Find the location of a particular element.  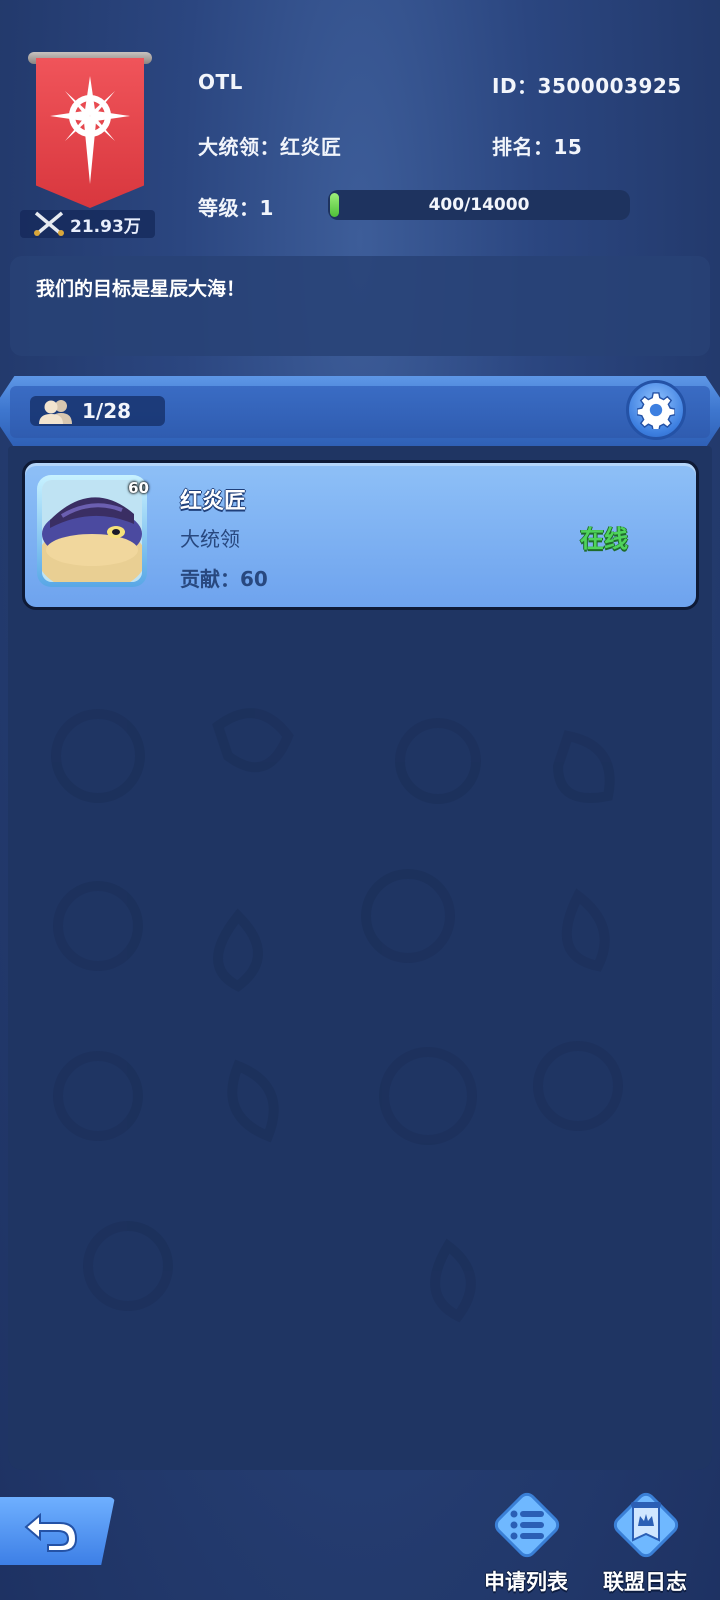

apply-list-button: 申请列表 is located at coordinates (526, 1543).